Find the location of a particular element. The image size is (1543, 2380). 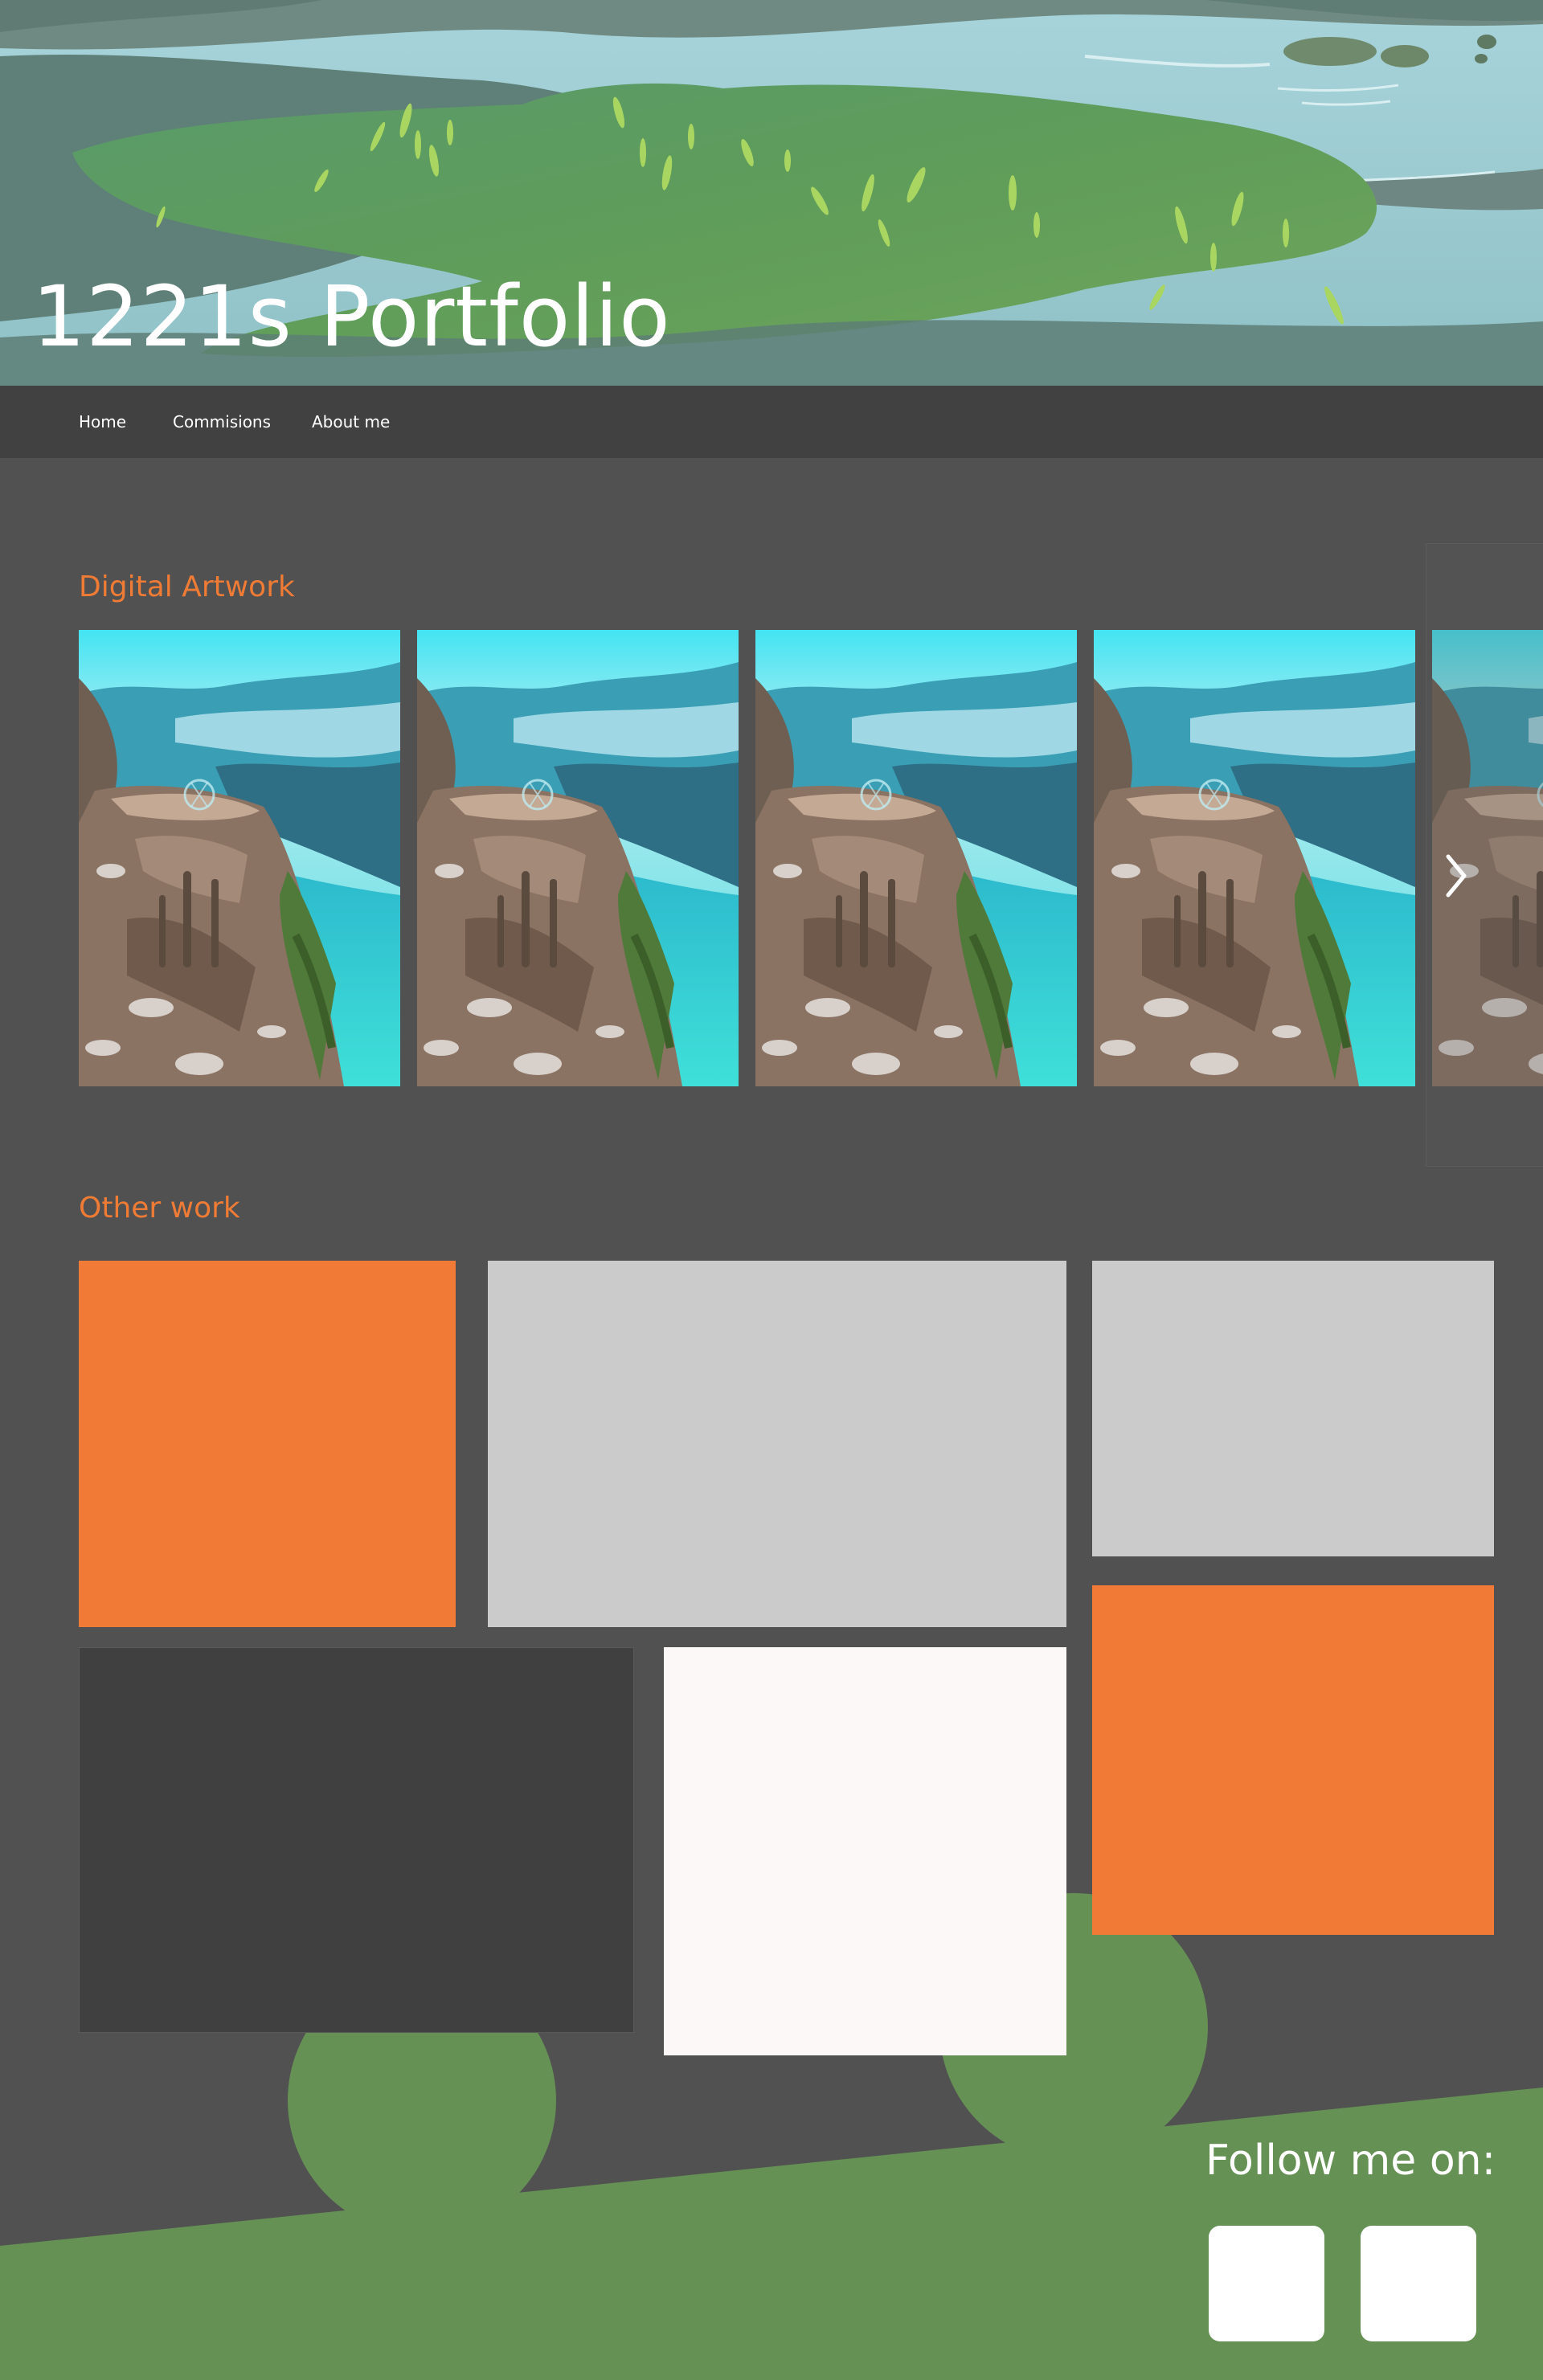

other-work-heading: Other work is located at coordinates (159, 1208).